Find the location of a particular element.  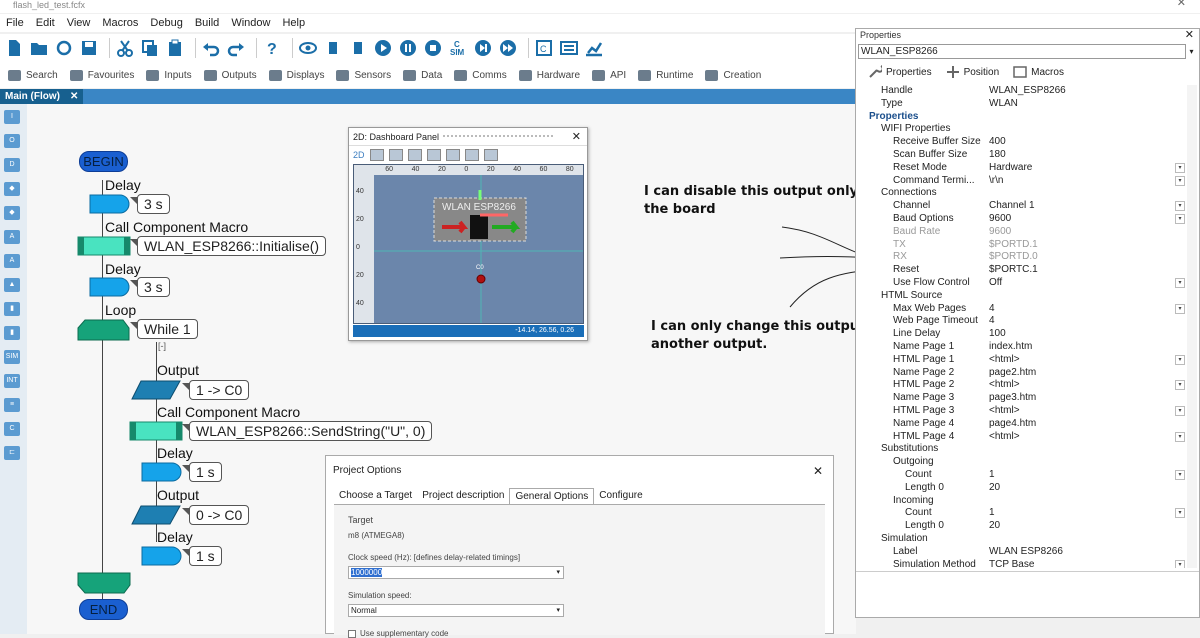

cut-icon is located at coordinates (125, 48).